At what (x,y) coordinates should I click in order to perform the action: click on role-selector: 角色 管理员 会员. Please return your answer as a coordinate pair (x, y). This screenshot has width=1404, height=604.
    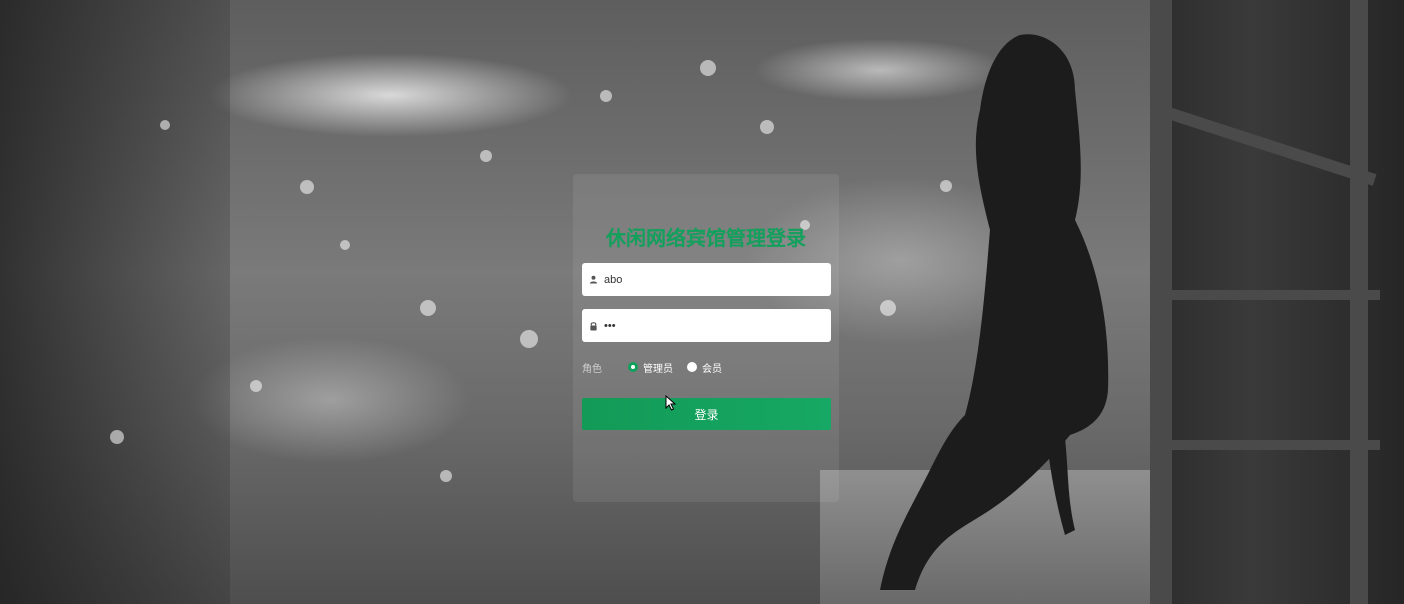
    Looking at the image, I should click on (659, 367).